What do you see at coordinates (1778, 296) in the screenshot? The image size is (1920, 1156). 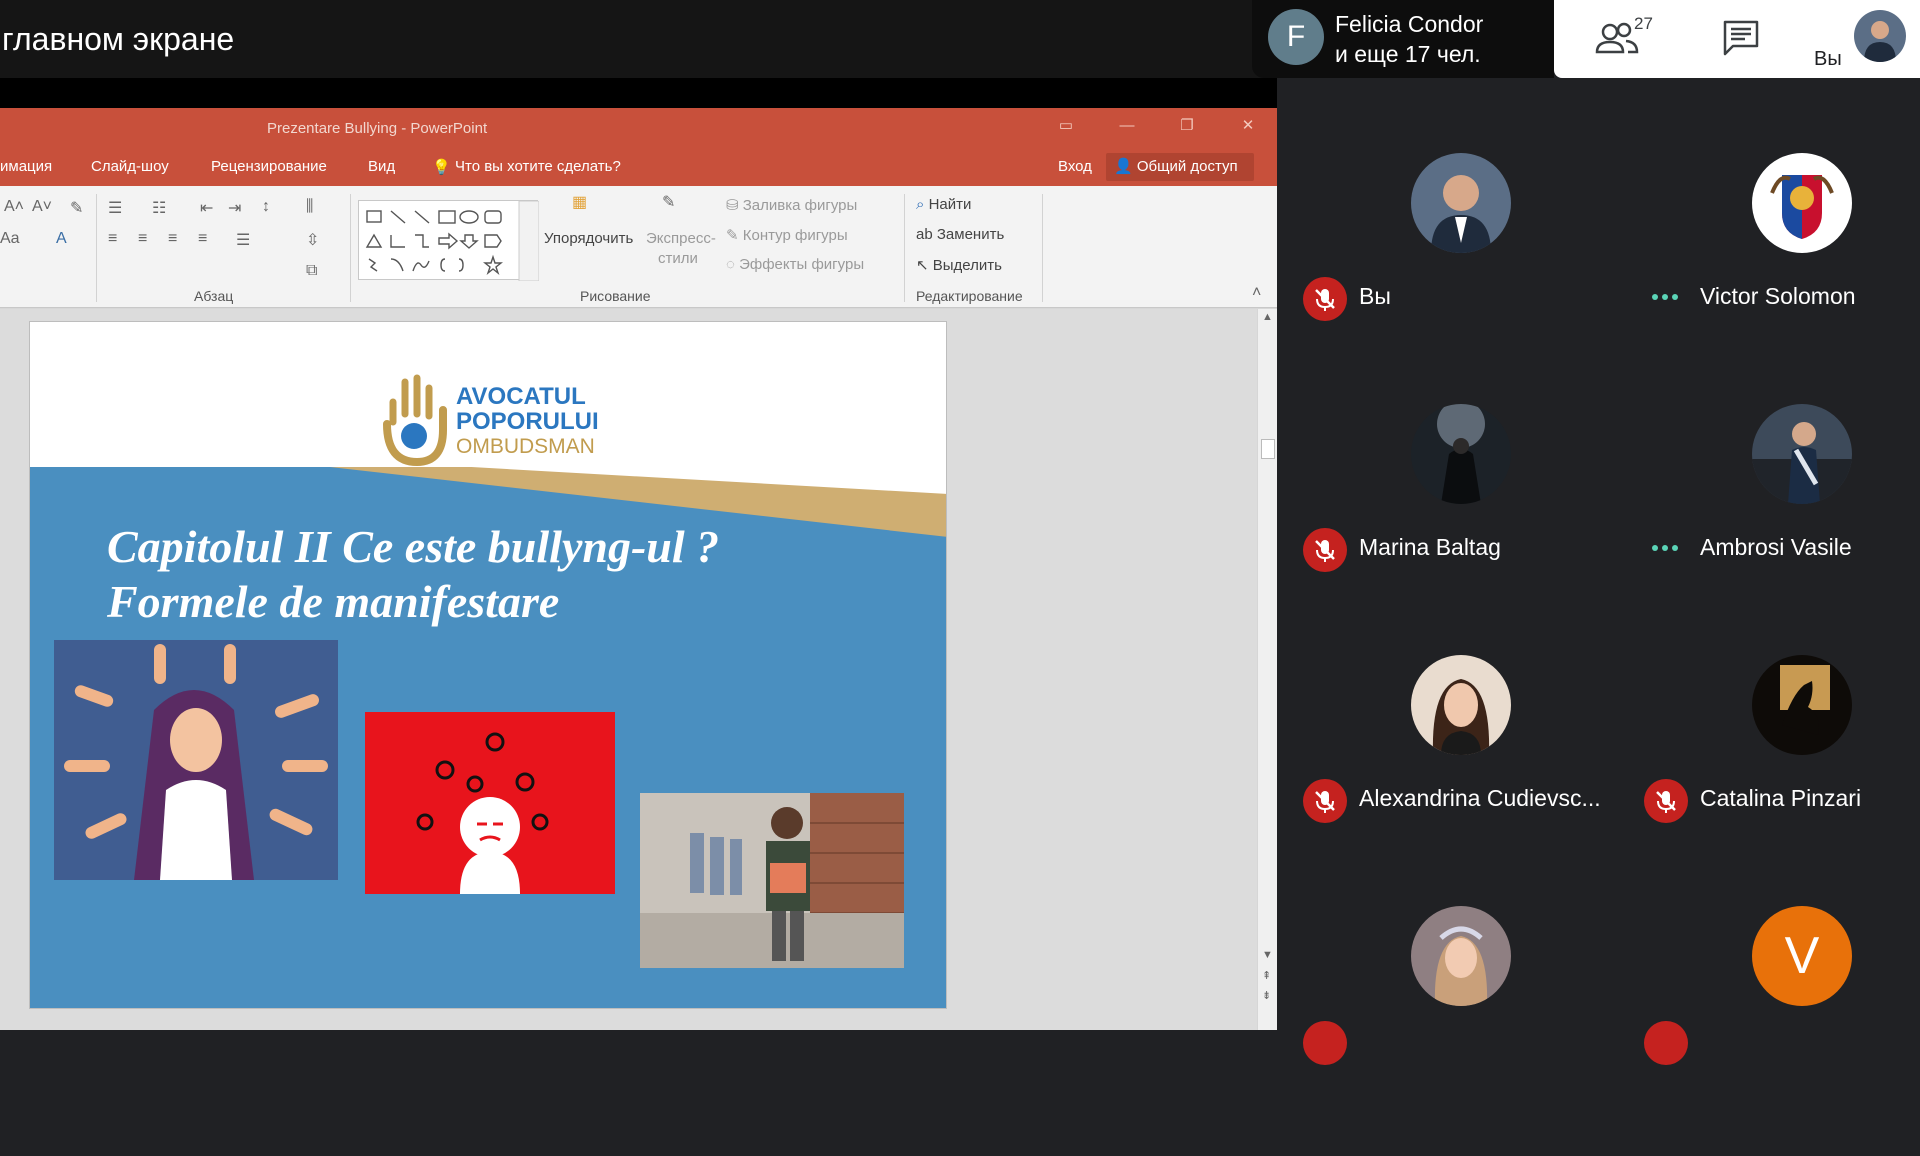 I see `participant-name: Victor Solomon` at bounding box center [1778, 296].